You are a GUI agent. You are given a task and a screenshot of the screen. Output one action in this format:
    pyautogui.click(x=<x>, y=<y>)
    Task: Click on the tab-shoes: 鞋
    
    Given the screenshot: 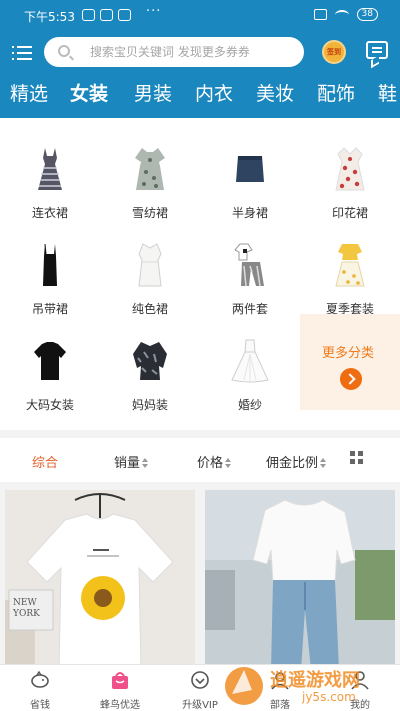 What is the action you would take?
    pyautogui.click(x=387, y=94)
    